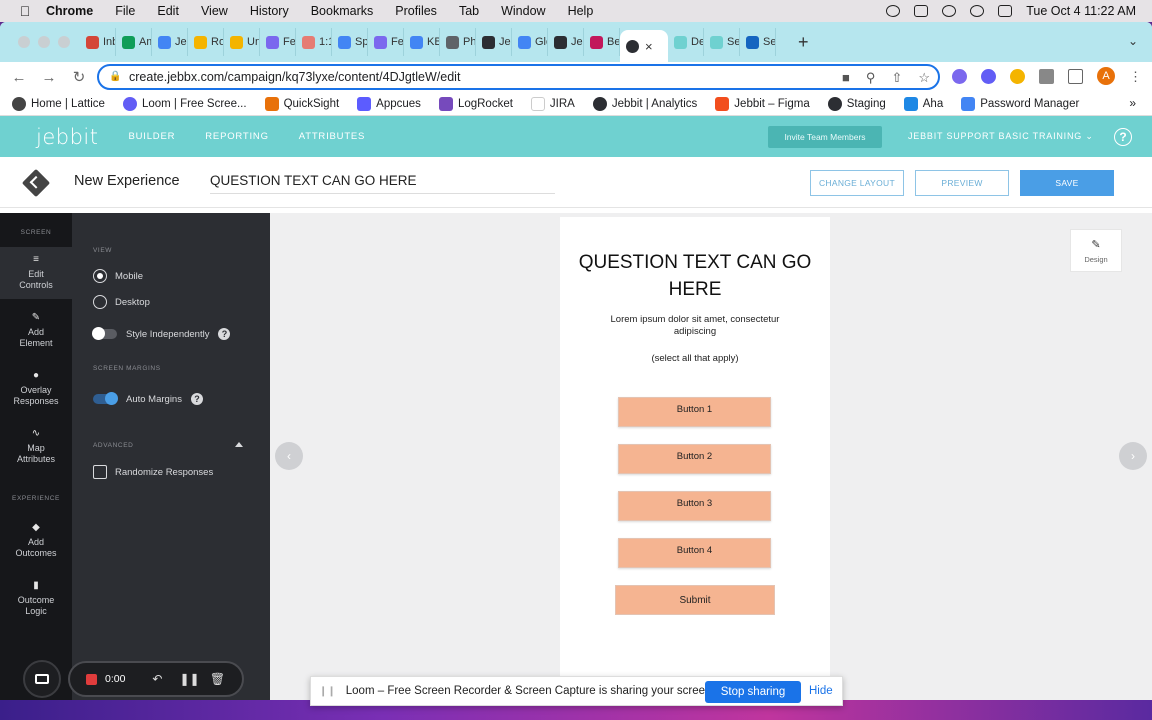 Image resolution: width=1152 pixels, height=720 pixels. What do you see at coordinates (36, 183) in the screenshot?
I see `back-diamond-icon` at bounding box center [36, 183].